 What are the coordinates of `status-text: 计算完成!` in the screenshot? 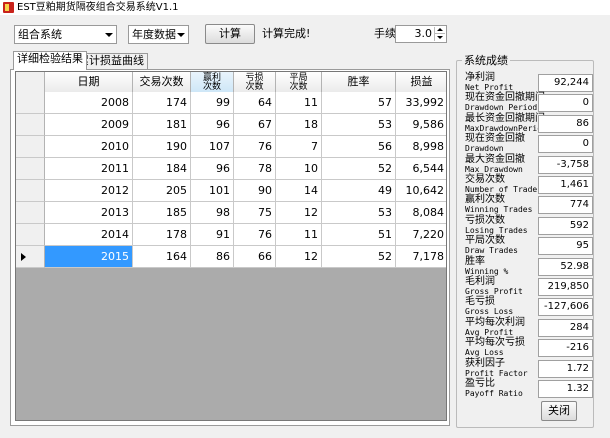 It's located at (286, 33).